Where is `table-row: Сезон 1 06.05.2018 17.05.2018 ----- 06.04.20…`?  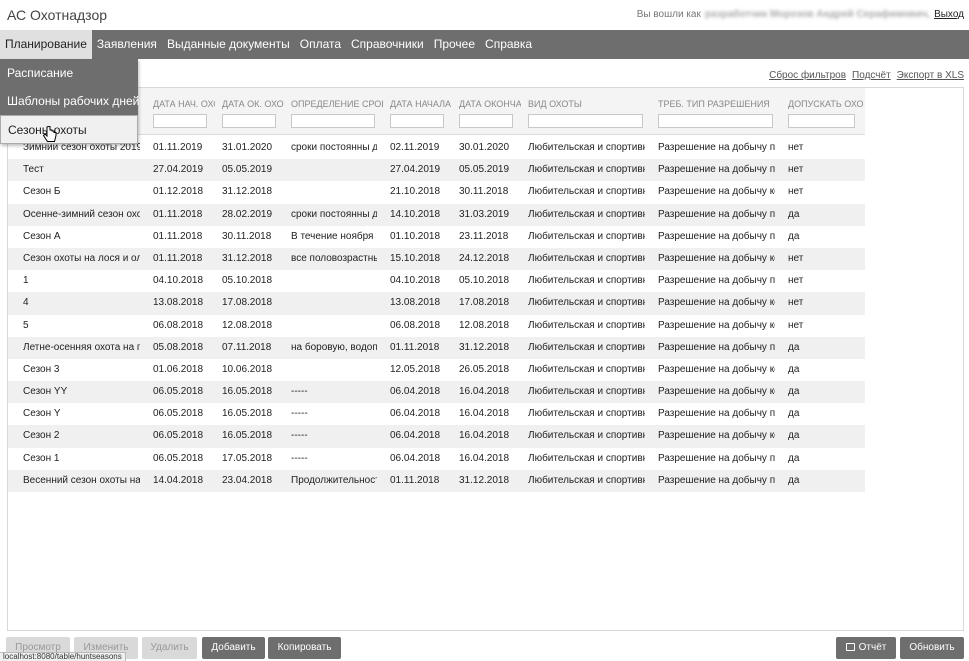 table-row: Сезон 1 06.05.2018 17.05.2018 ----- 06.04.20… is located at coordinates (436, 459).